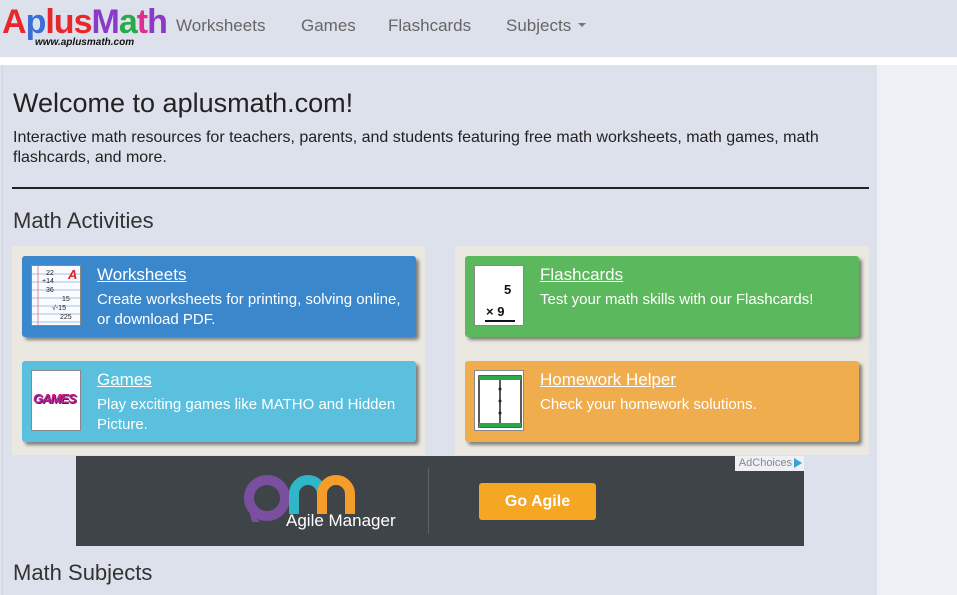  What do you see at coordinates (220, 26) in the screenshot?
I see `nav-worksheets: Worksheets` at bounding box center [220, 26].